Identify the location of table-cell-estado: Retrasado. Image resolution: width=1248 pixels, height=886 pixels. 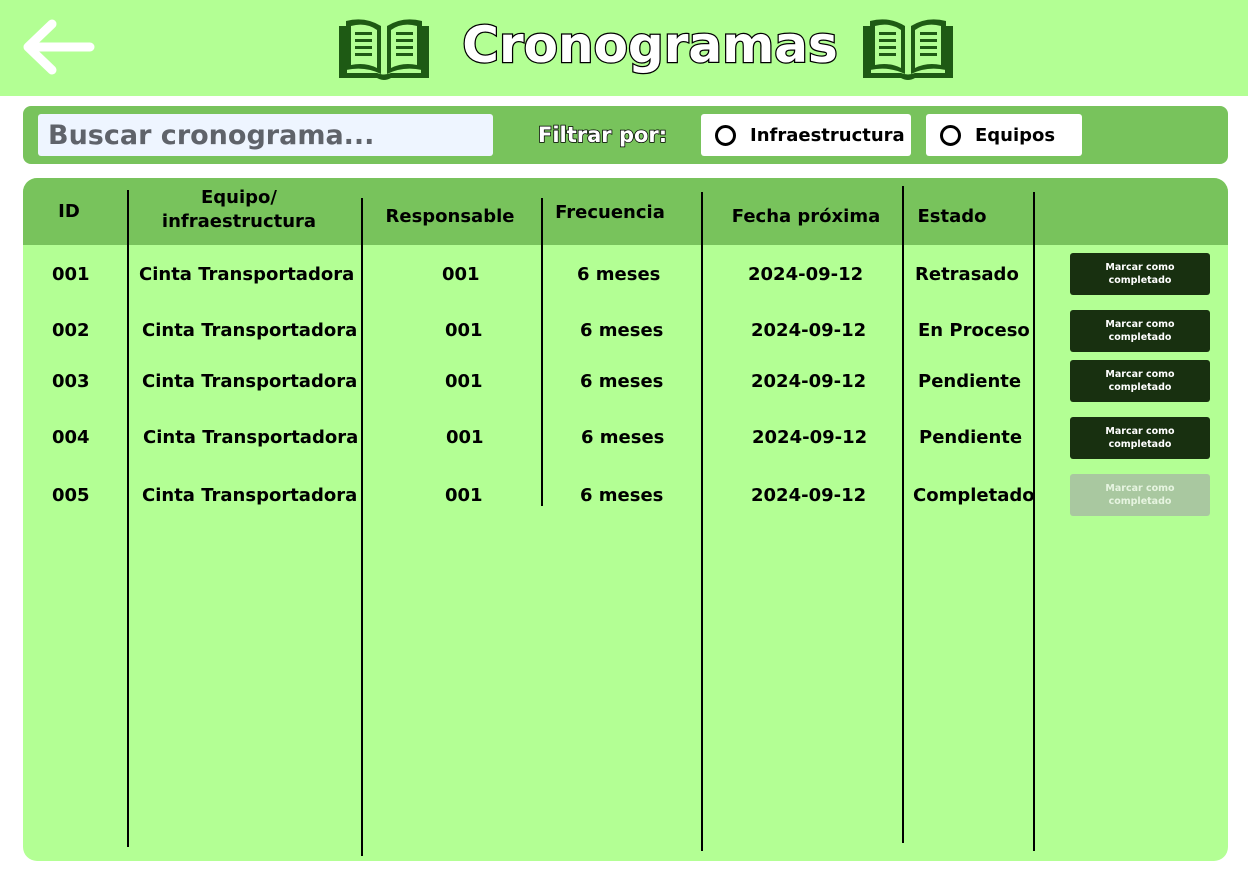
(967, 274).